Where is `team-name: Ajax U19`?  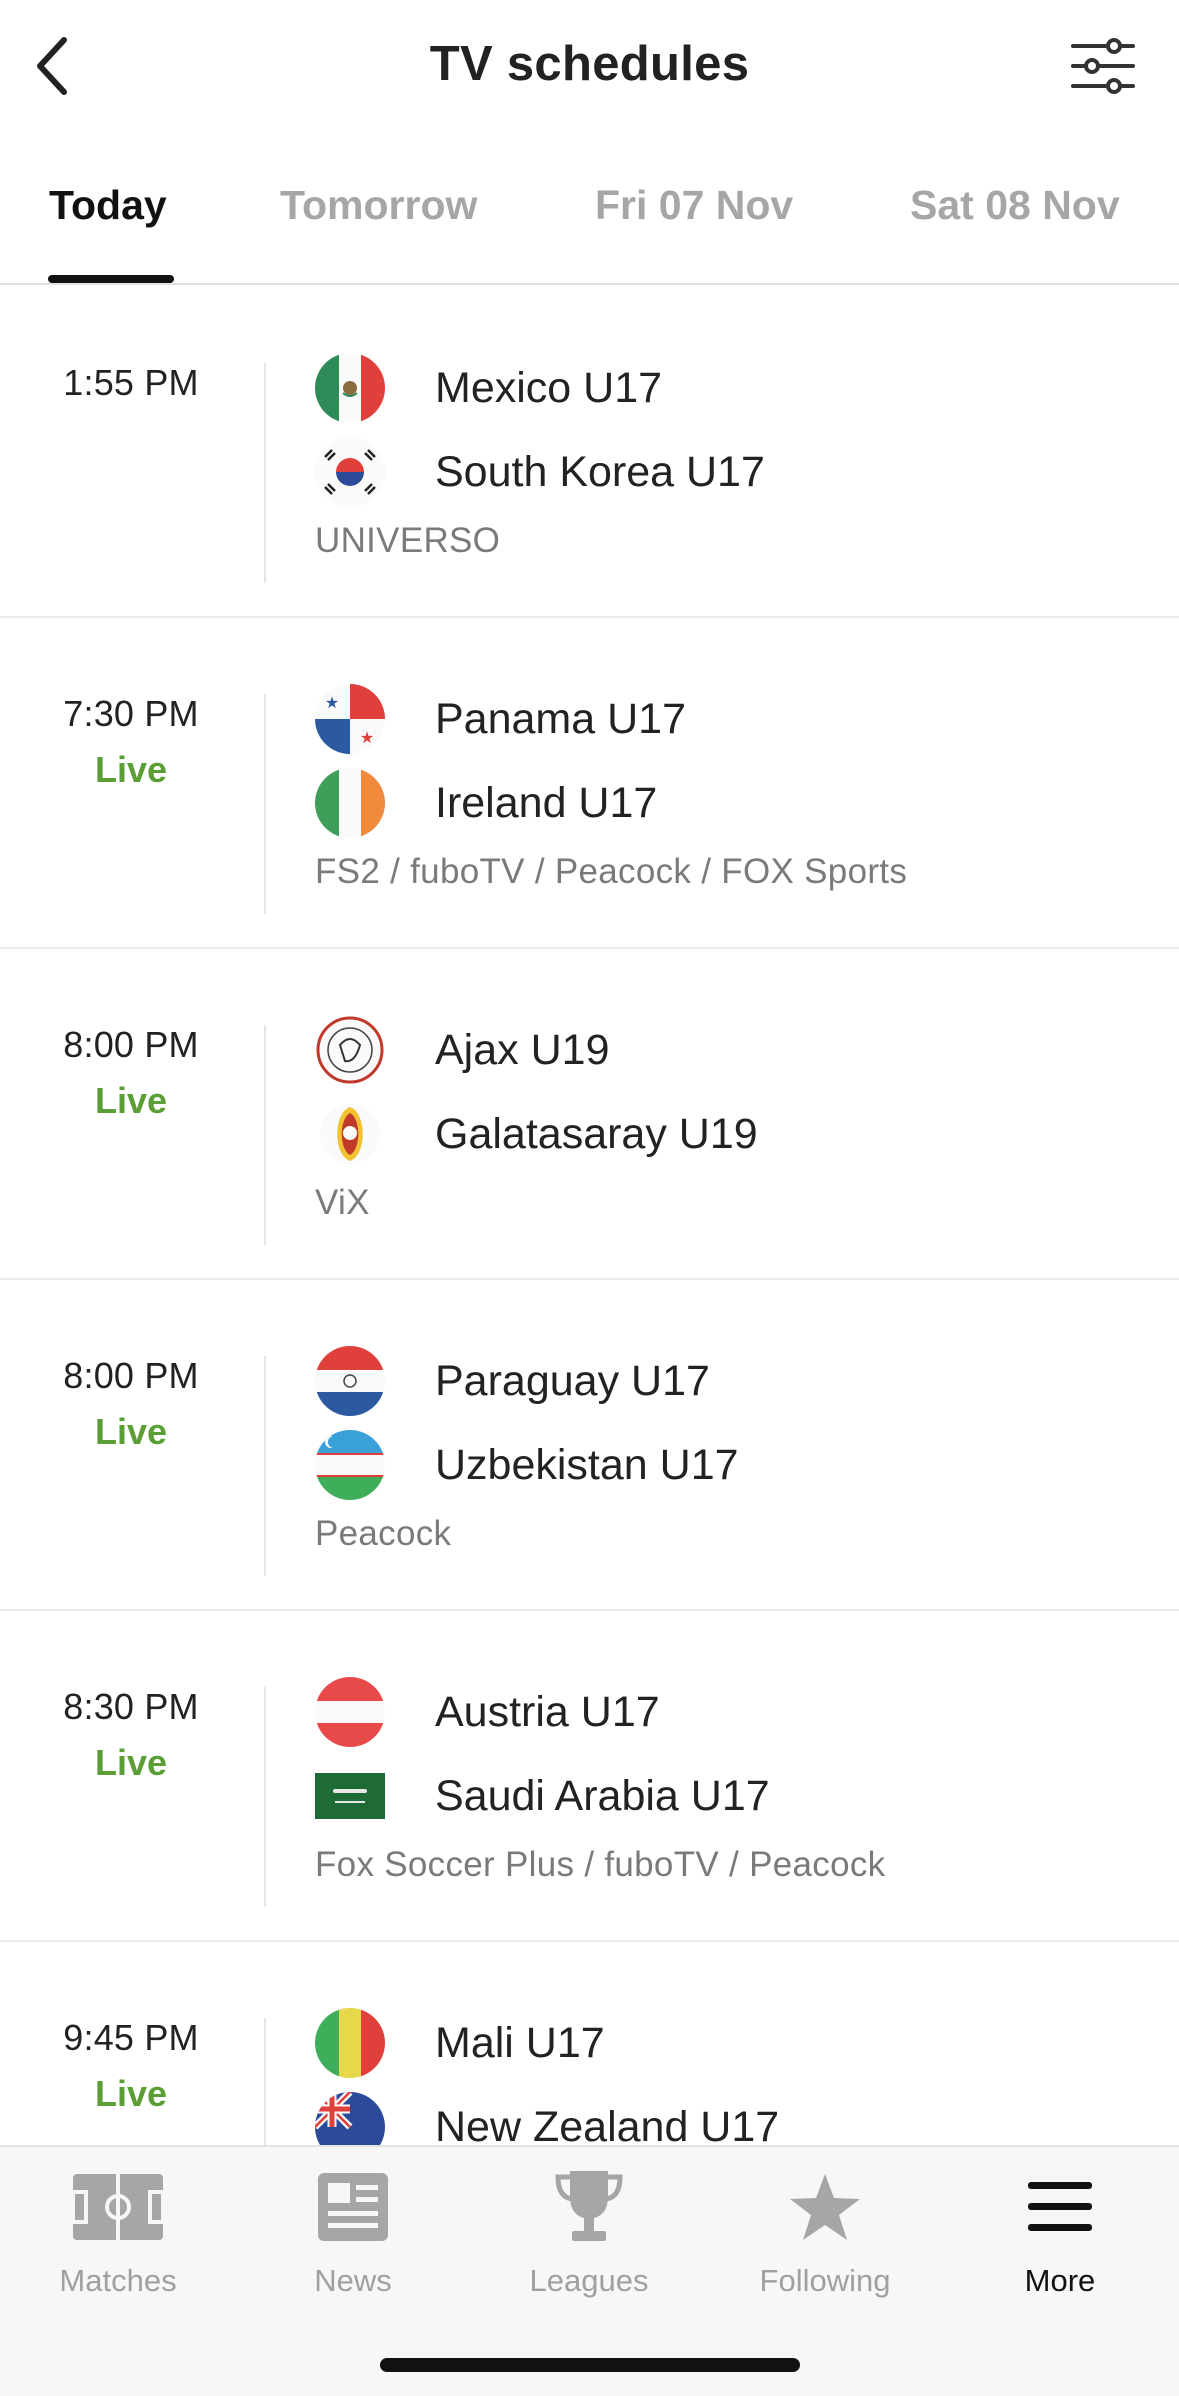 team-name: Ajax U19 is located at coordinates (522, 1049).